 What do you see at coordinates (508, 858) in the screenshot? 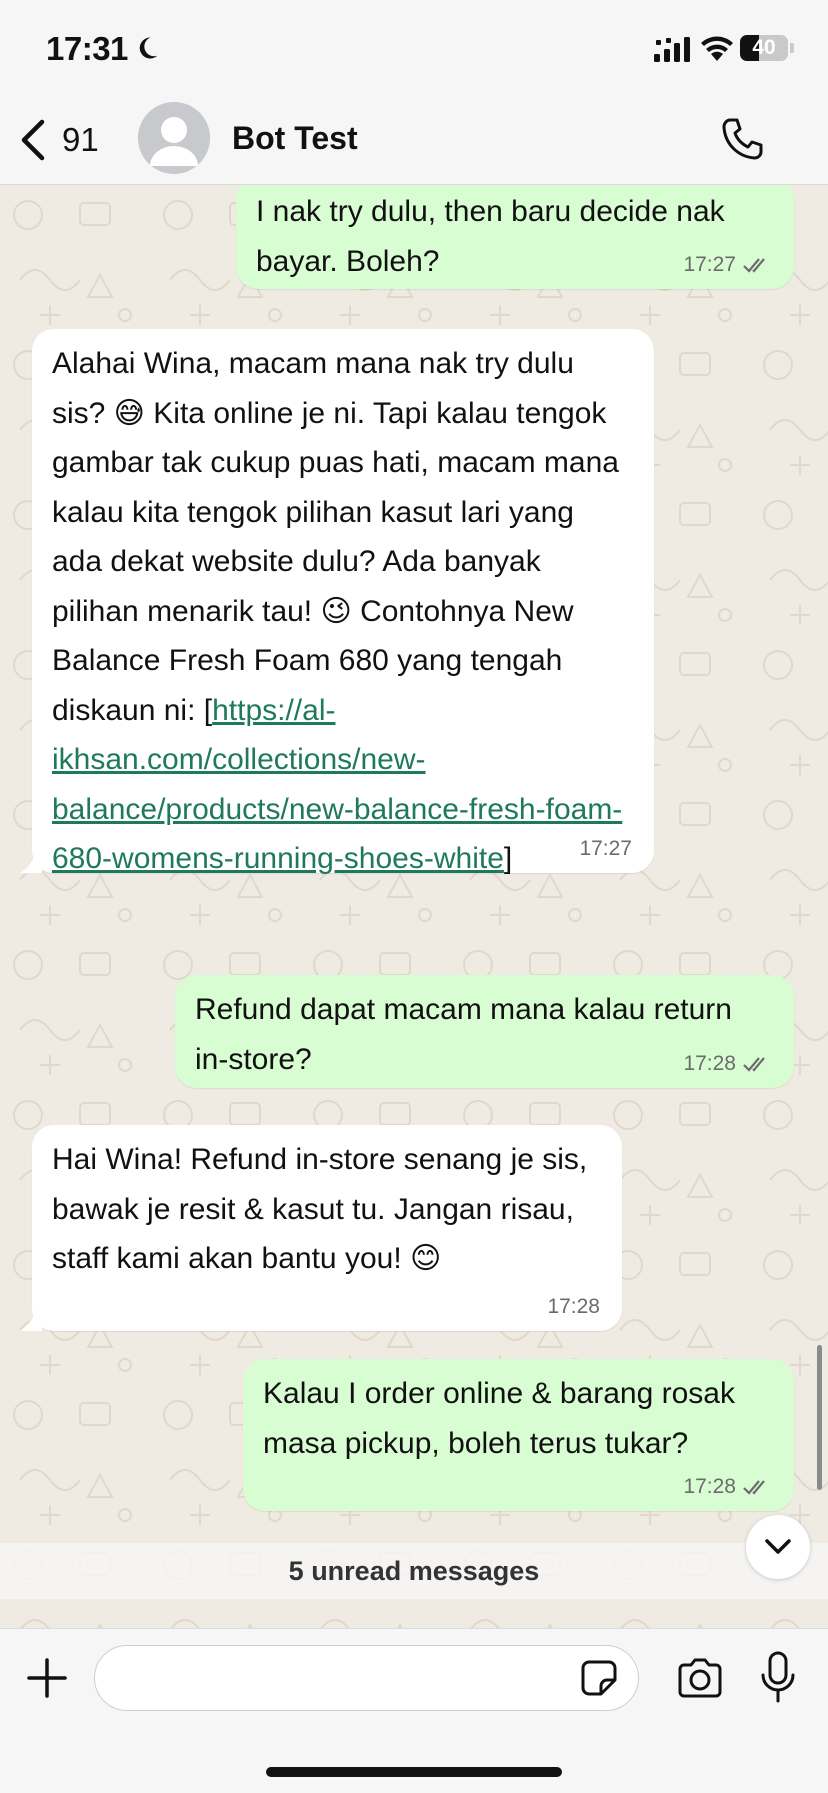
I see `message-text-after-link: ]` at bounding box center [508, 858].